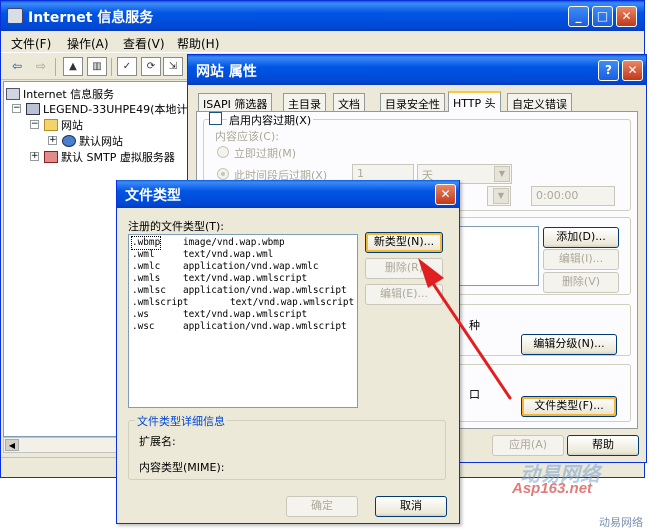 The image size is (651, 530). Describe the element at coordinates (31, 43) in the screenshot. I see `menu-file: 文件(F)` at that location.